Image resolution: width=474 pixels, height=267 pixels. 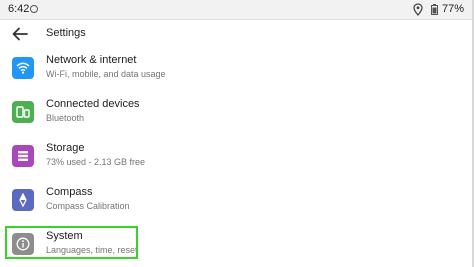 I want to click on devices-icon, so click(x=23, y=112).